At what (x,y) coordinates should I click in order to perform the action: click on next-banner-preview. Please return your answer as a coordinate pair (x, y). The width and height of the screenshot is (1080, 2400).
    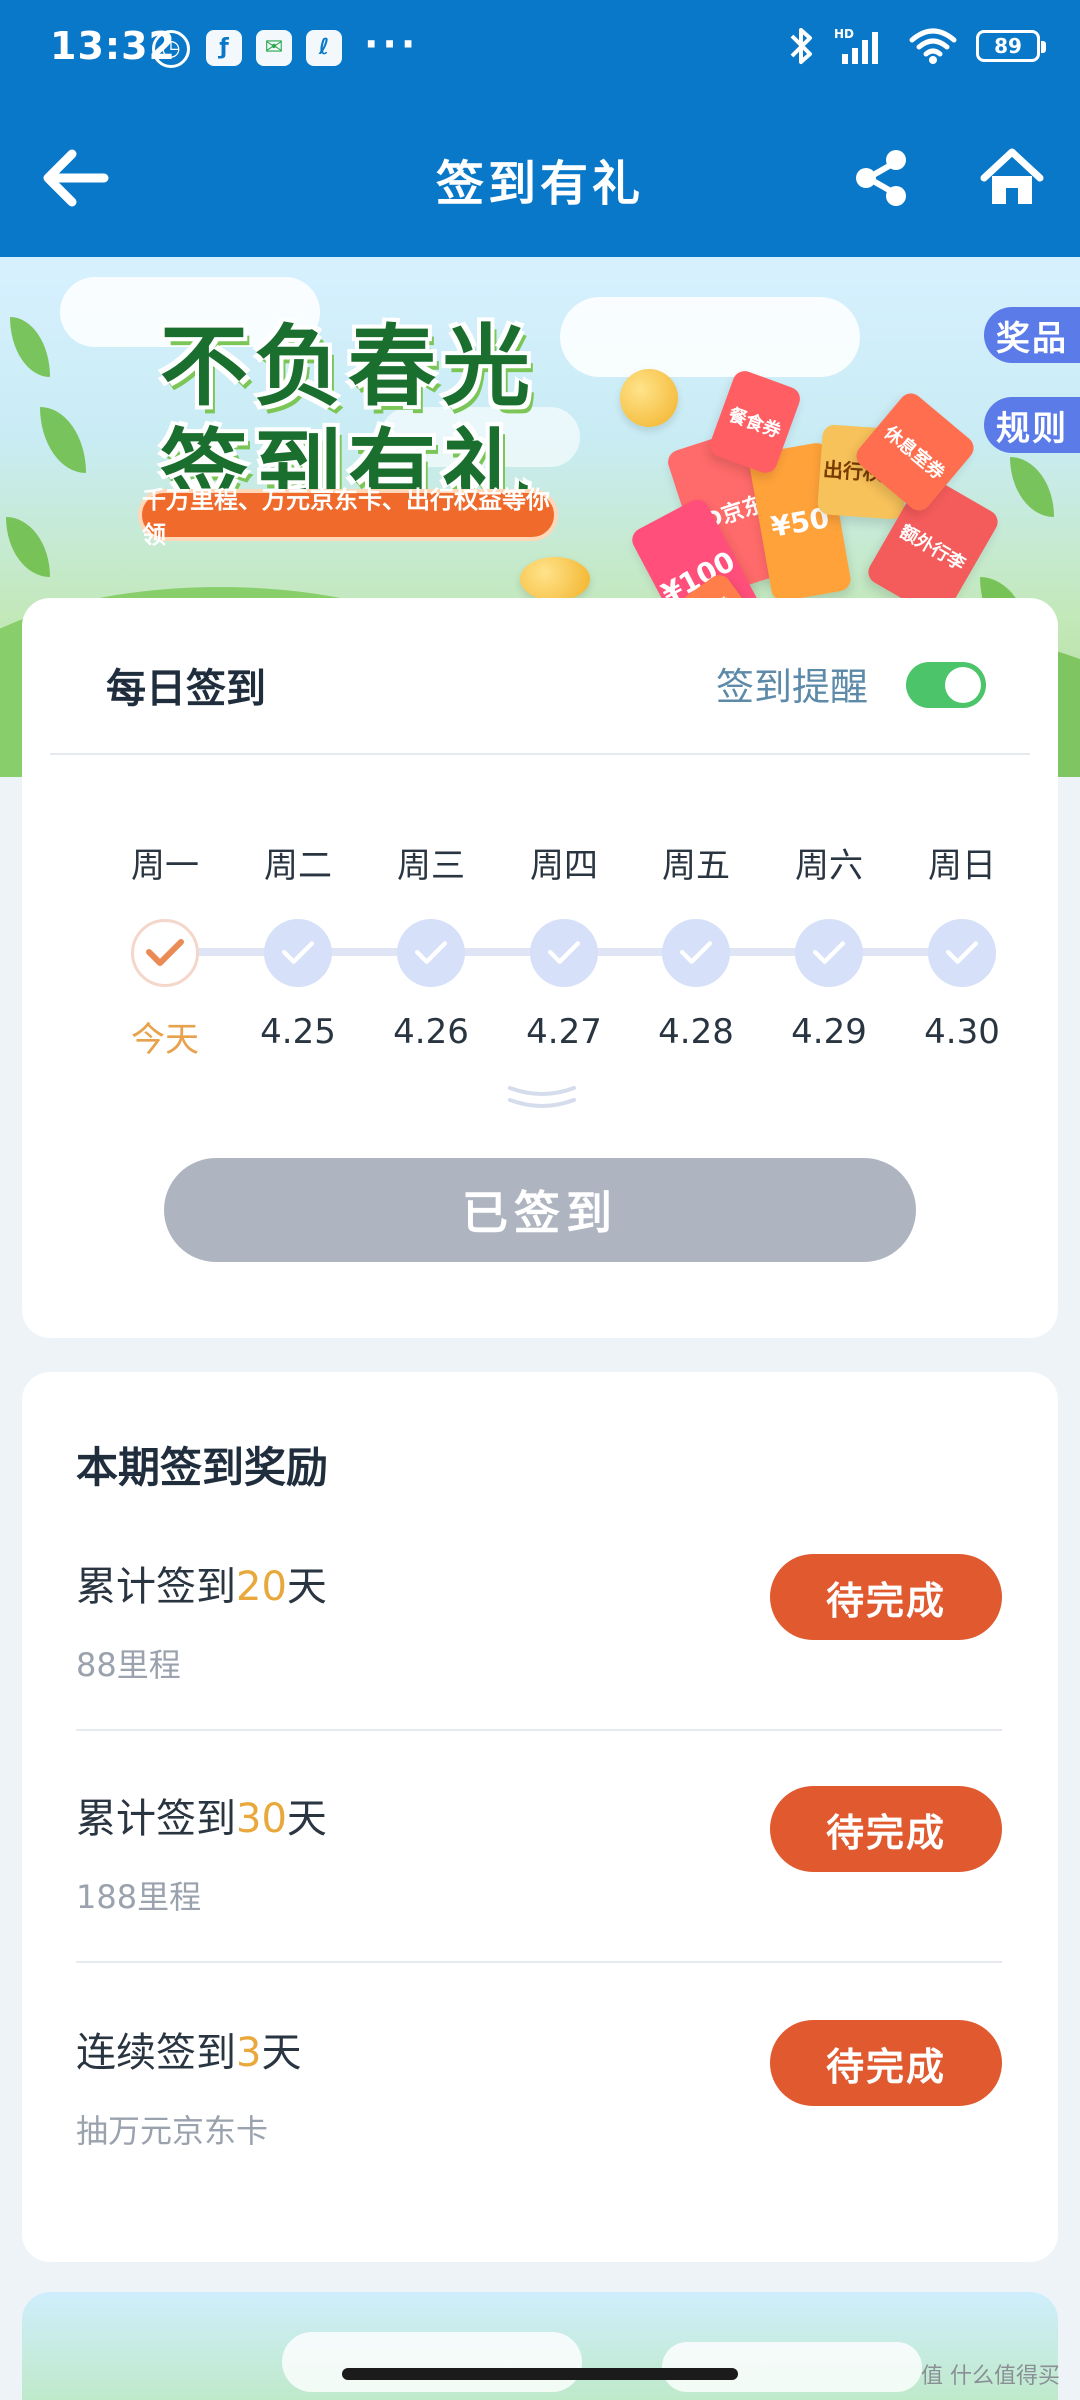
    Looking at the image, I should click on (540, 2346).